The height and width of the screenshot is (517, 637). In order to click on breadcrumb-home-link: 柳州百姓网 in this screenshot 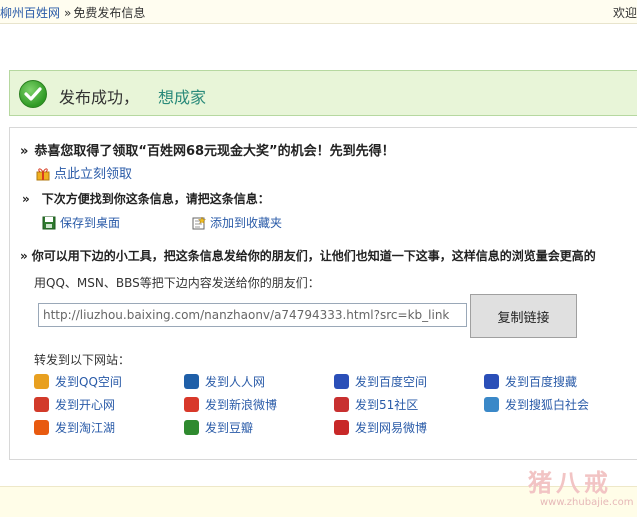, I will do `click(30, 13)`.